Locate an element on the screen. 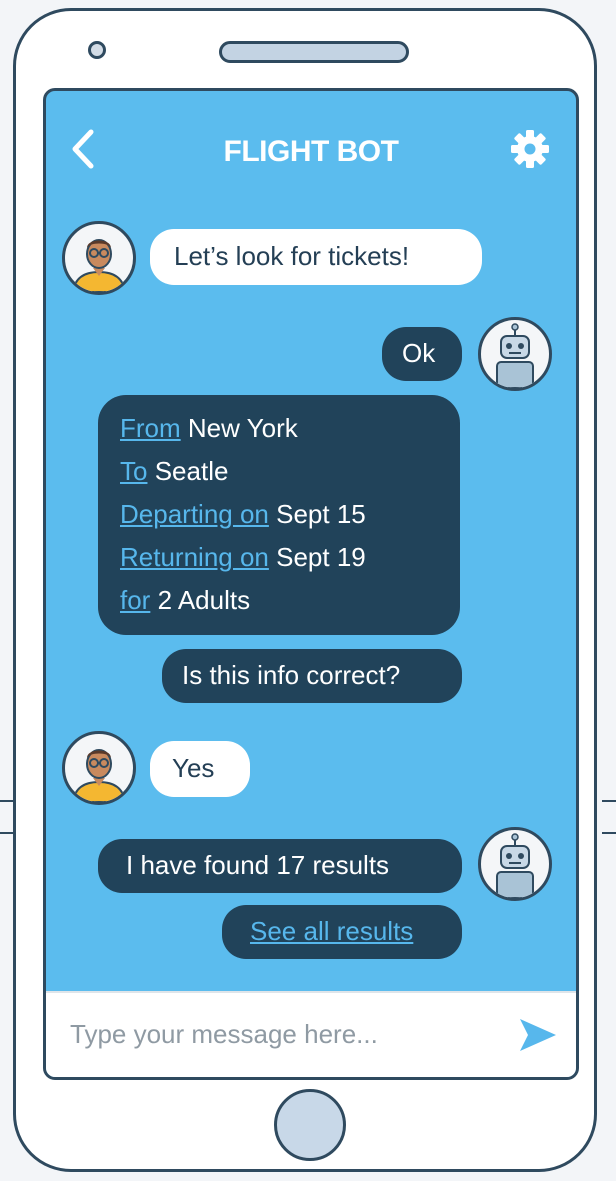 Image resolution: width=616 pixels, height=1181 pixels. settings-button is located at coordinates (530, 149).